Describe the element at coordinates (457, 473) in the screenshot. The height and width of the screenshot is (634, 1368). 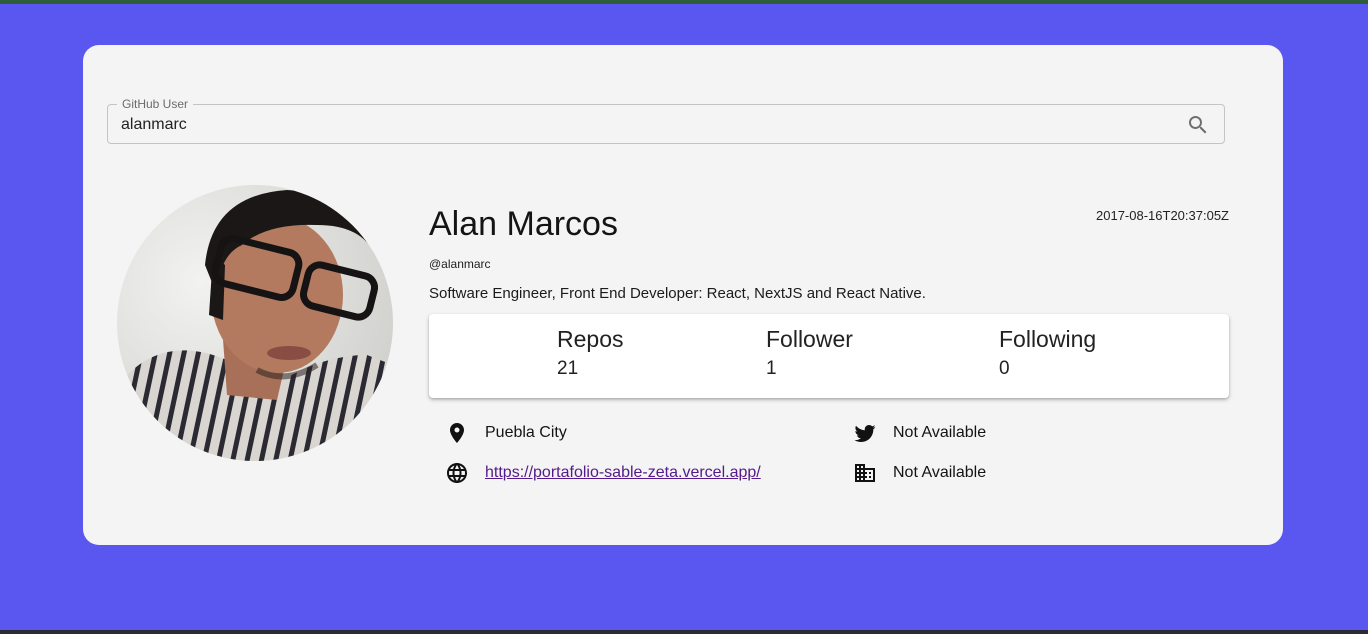
I see `globe-icon` at that location.